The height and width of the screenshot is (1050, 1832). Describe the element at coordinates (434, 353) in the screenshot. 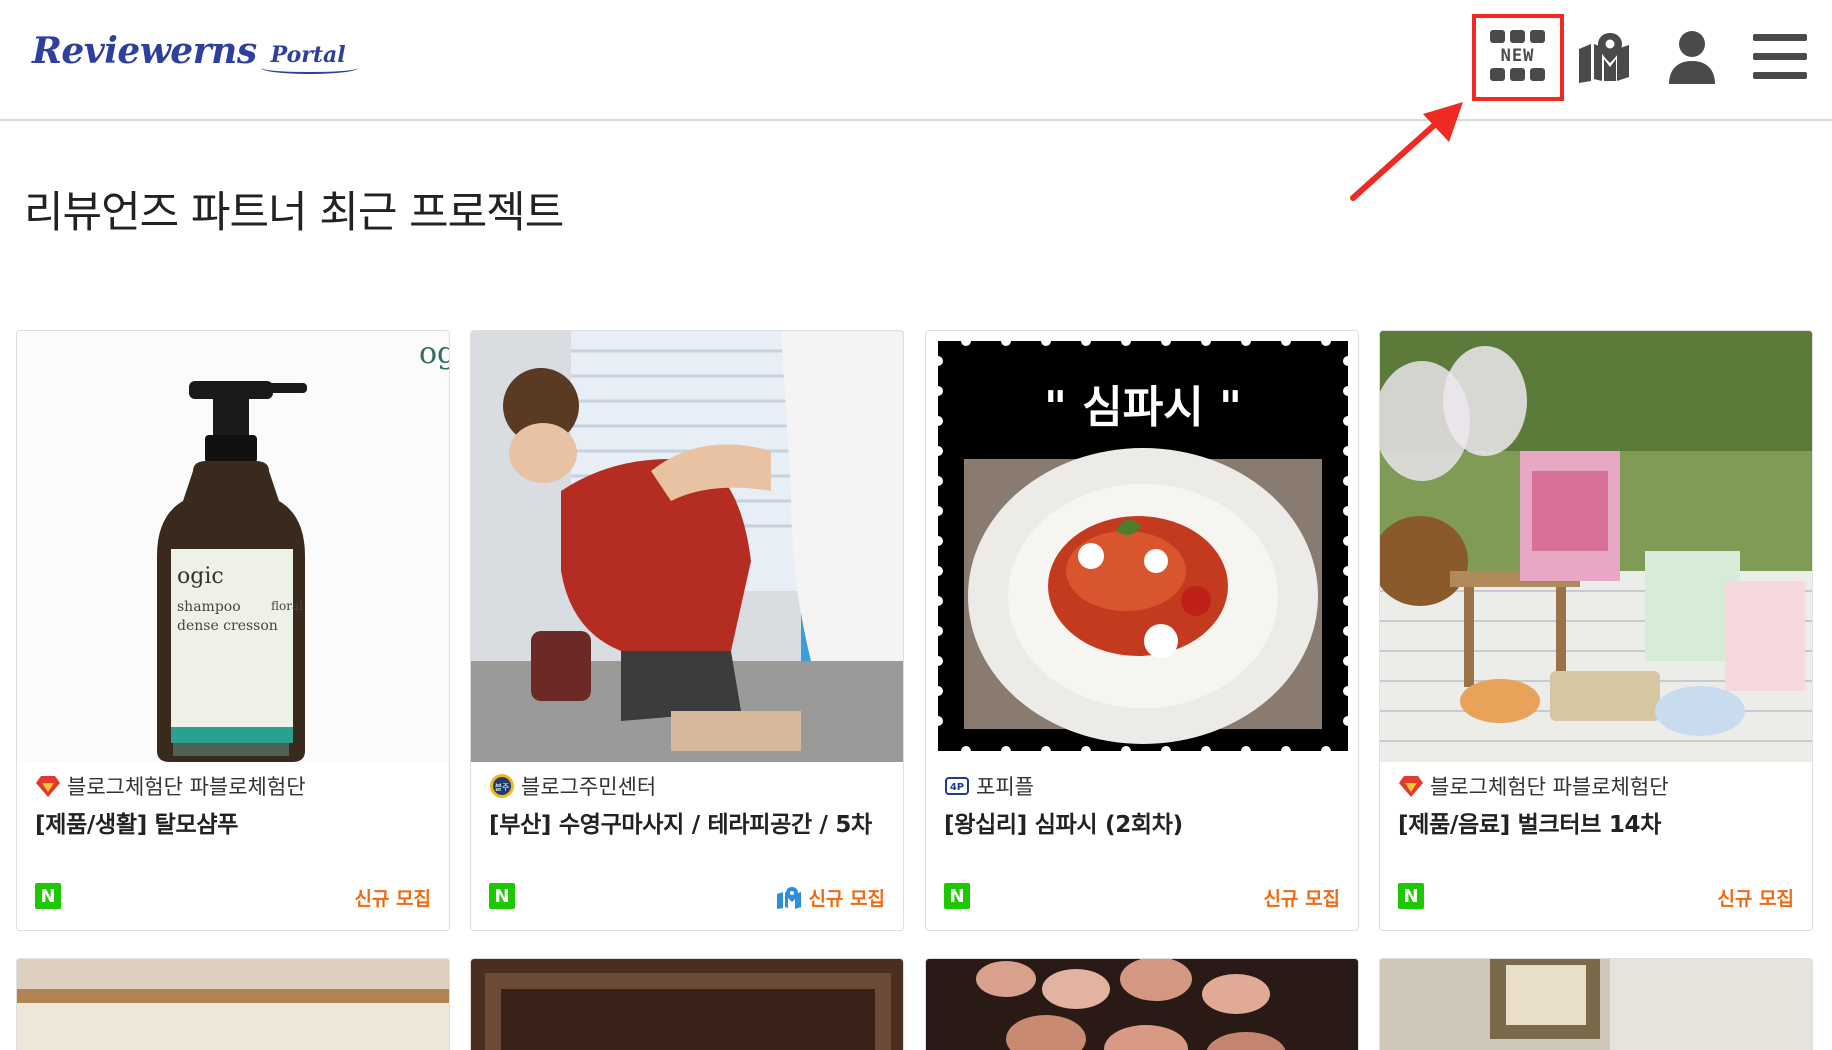

I see `thumb-brand-corner: ogic` at that location.